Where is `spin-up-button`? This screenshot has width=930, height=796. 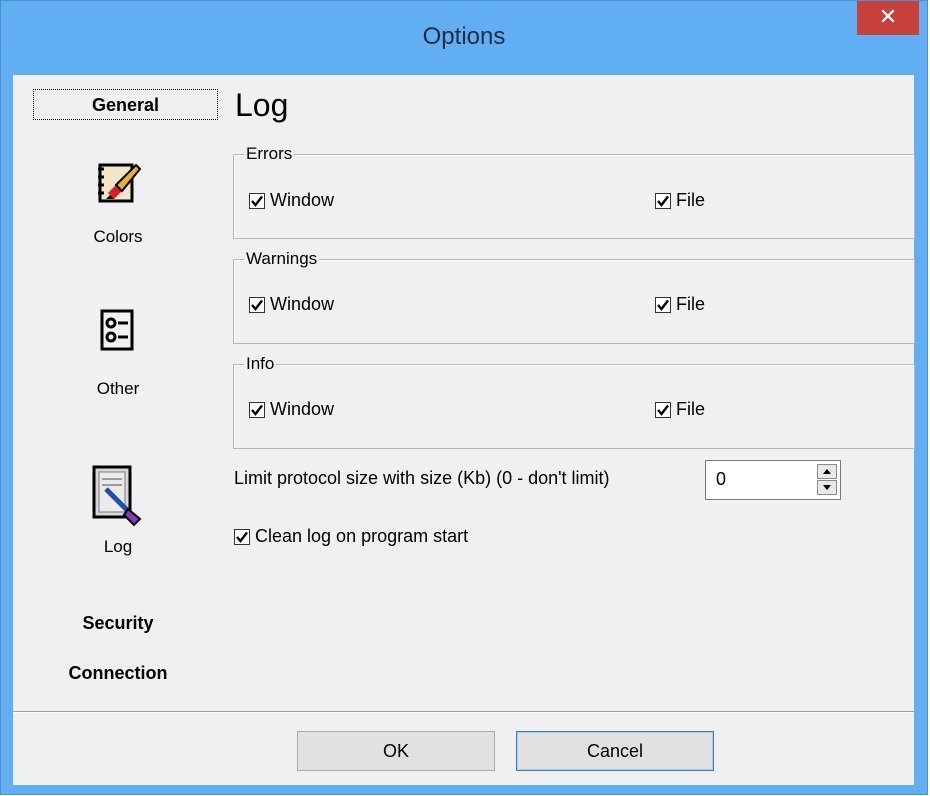 spin-up-button is located at coordinates (827, 471).